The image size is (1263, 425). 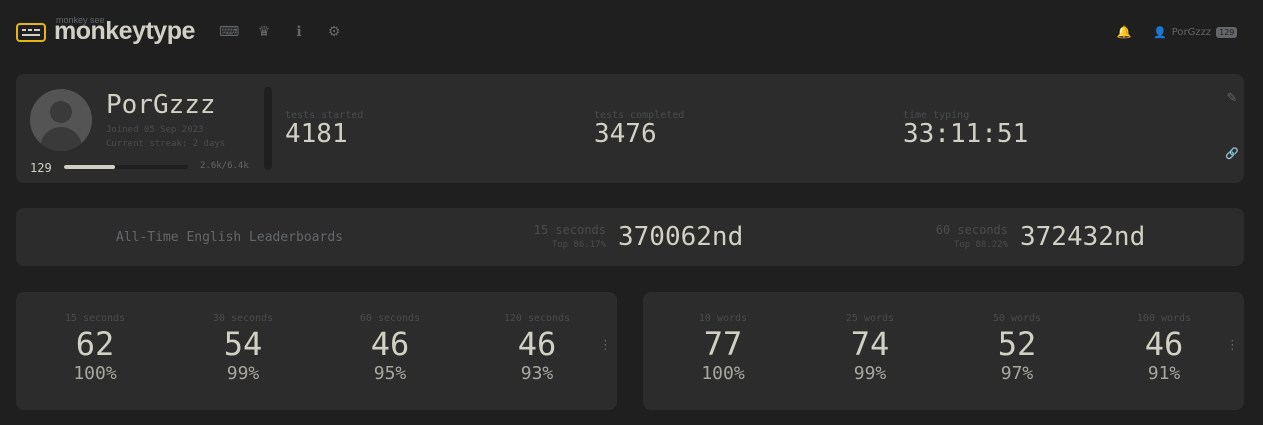 What do you see at coordinates (166, 144) in the screenshot?
I see `current-streak: Current streak: 2 days` at bounding box center [166, 144].